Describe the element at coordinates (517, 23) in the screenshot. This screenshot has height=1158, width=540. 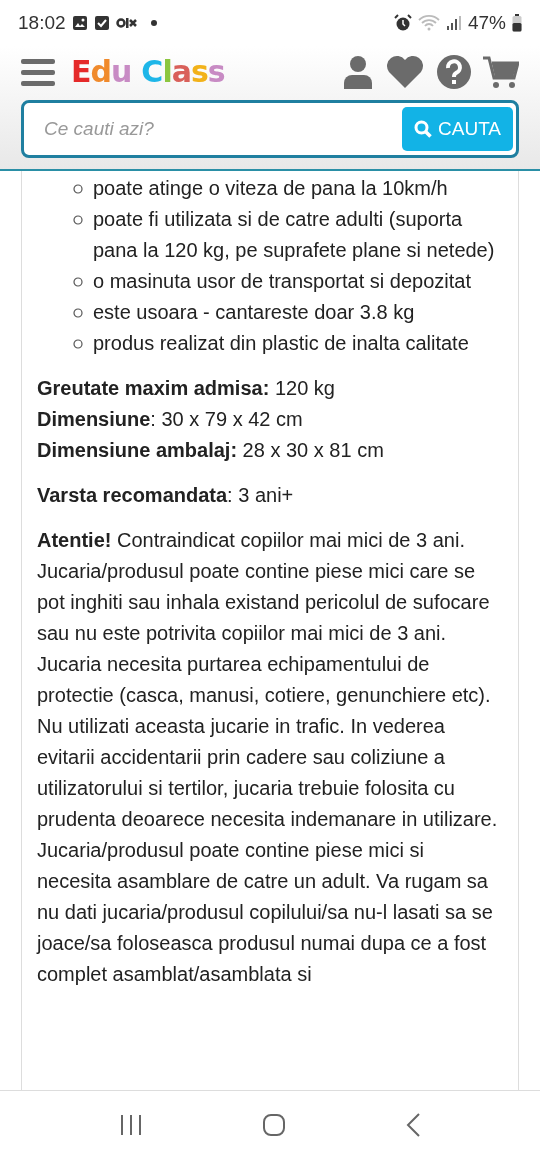
I see `battery-icon` at that location.